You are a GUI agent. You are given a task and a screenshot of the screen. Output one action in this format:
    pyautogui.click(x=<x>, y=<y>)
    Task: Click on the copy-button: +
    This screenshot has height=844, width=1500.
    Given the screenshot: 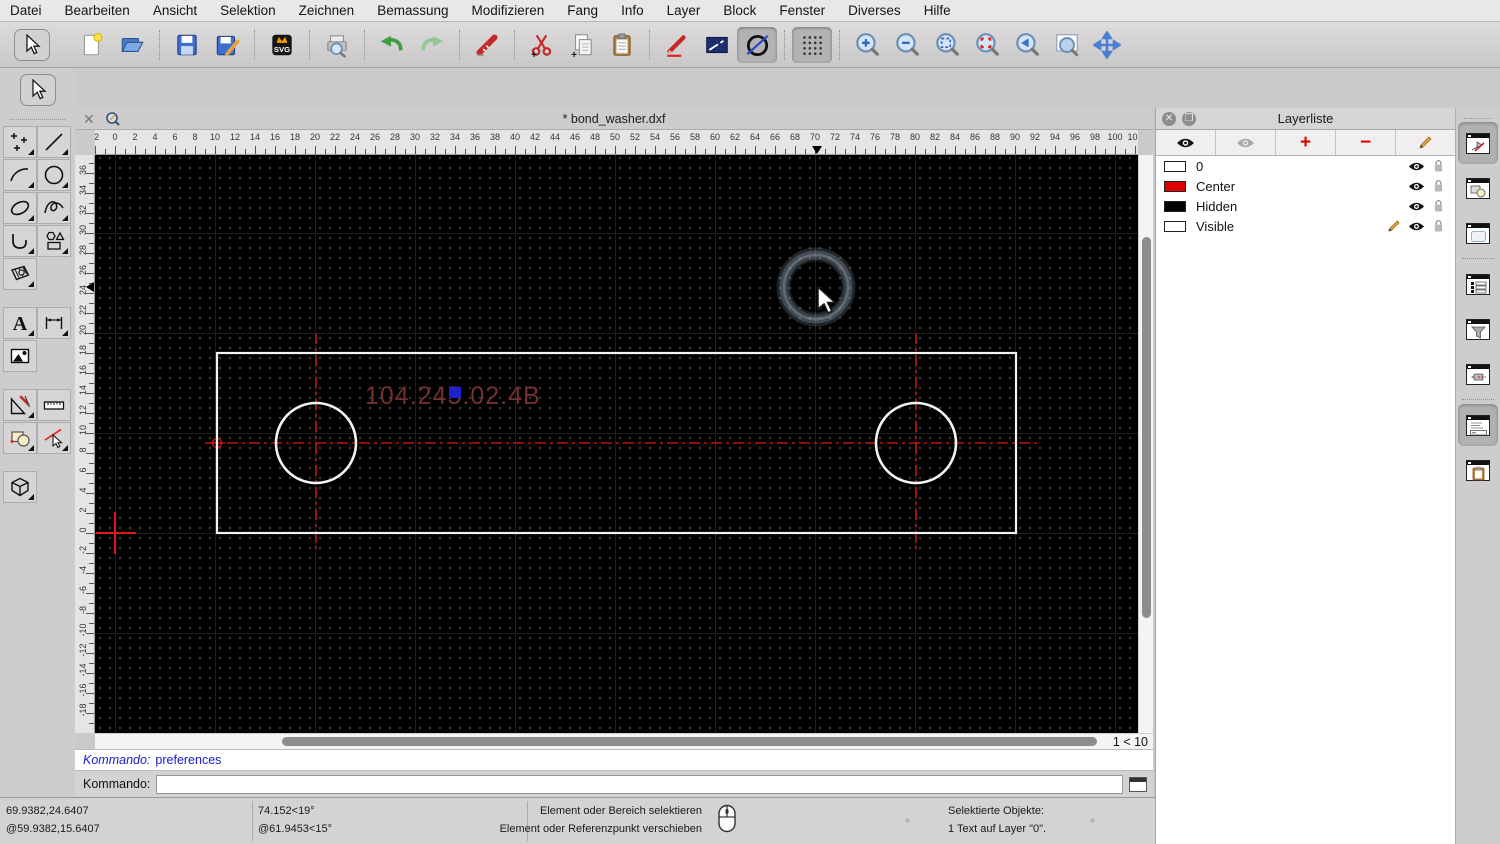 What is the action you would take?
    pyautogui.click(x=582, y=45)
    